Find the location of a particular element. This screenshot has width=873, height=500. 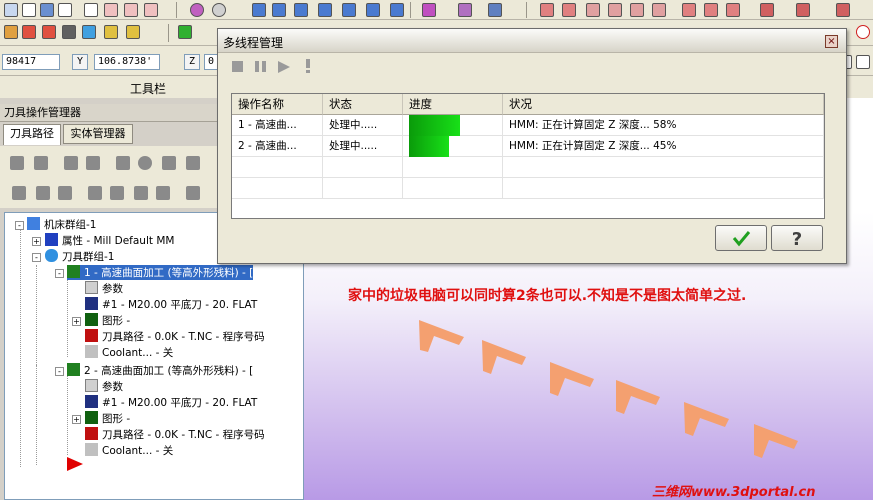

color-icon is located at coordinates (111, 32).